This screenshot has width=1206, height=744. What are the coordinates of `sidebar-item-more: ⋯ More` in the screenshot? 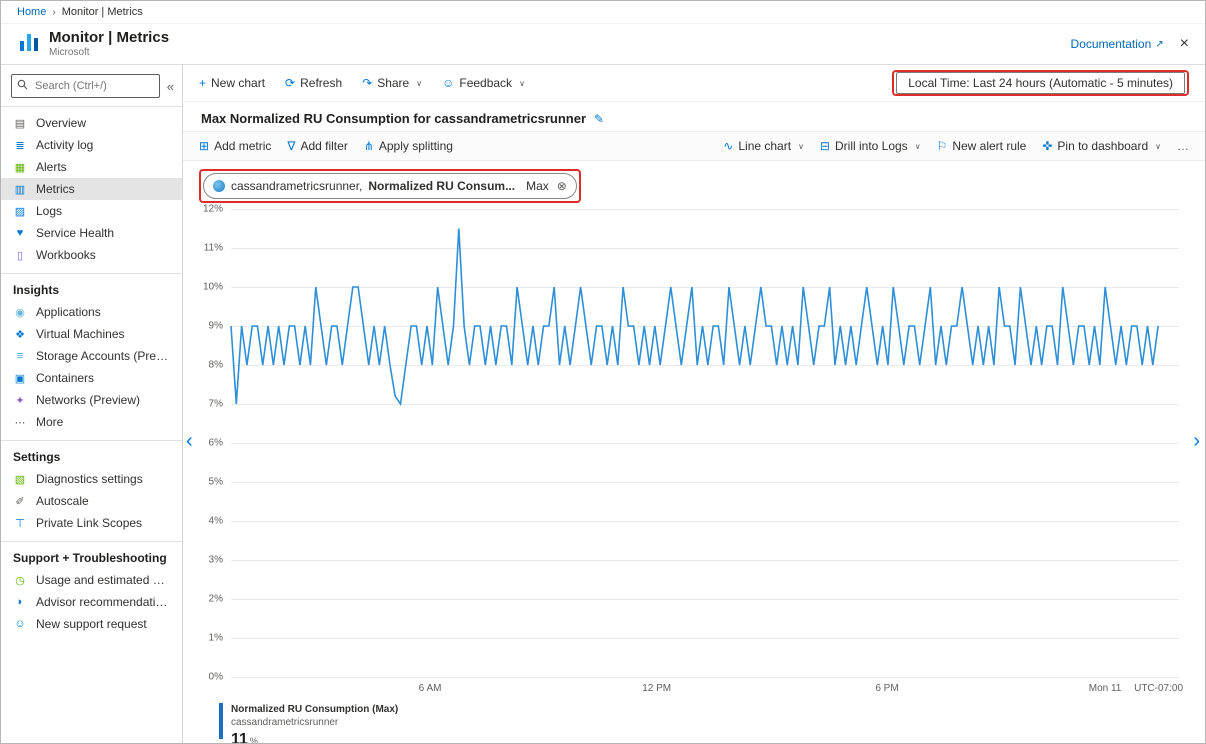 It's located at (91, 422).